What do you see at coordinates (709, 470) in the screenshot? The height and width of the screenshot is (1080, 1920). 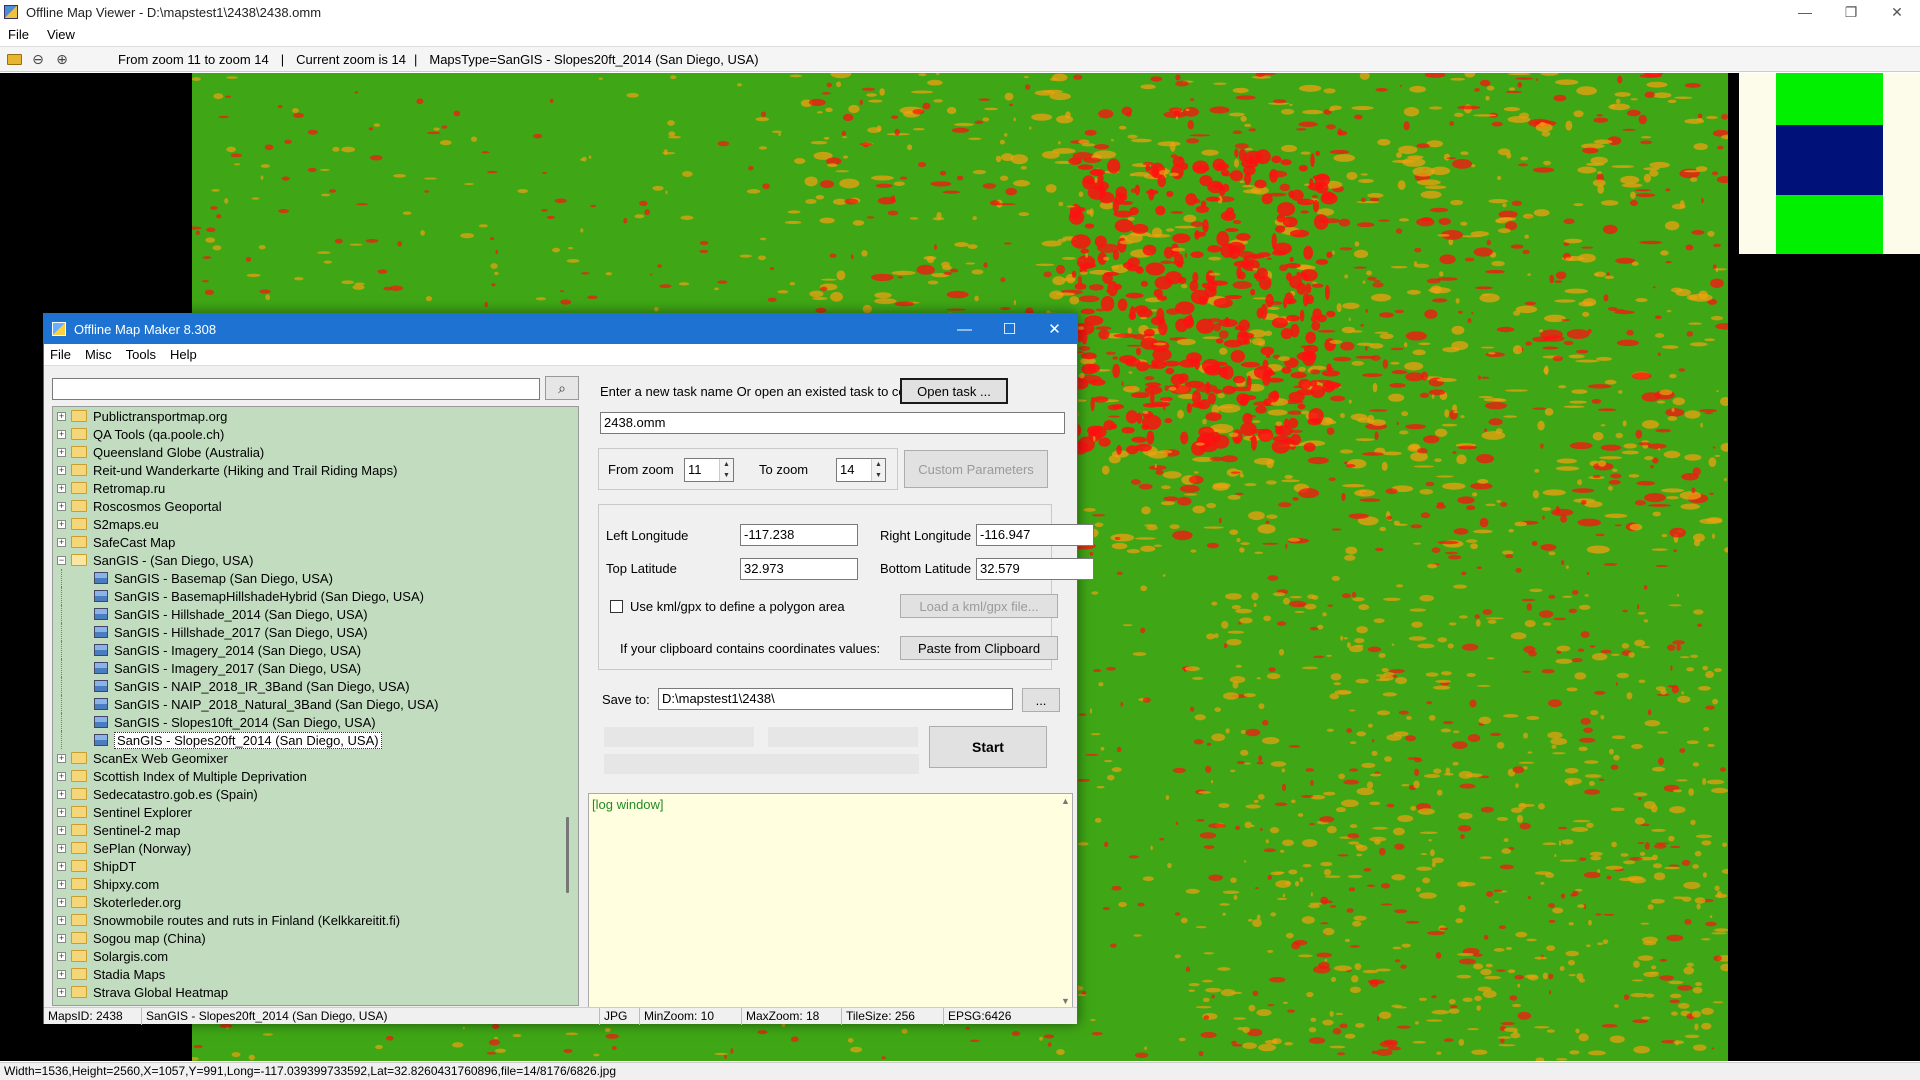 I see `from-zoom-stepper: 11 ▲ ▼` at bounding box center [709, 470].